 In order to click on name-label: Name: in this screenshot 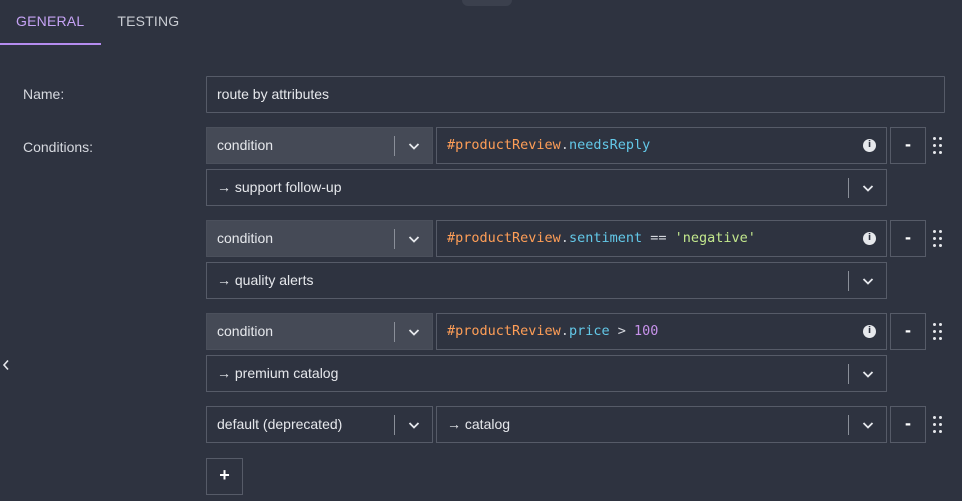, I will do `click(44, 94)`.